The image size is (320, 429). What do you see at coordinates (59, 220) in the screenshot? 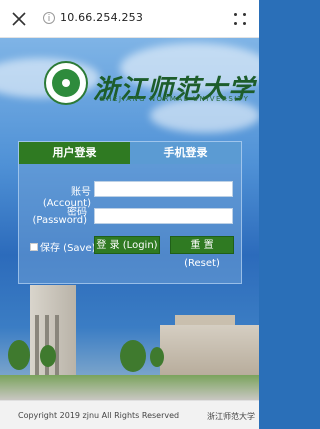
I see `password-label-en: (Password)` at bounding box center [59, 220].